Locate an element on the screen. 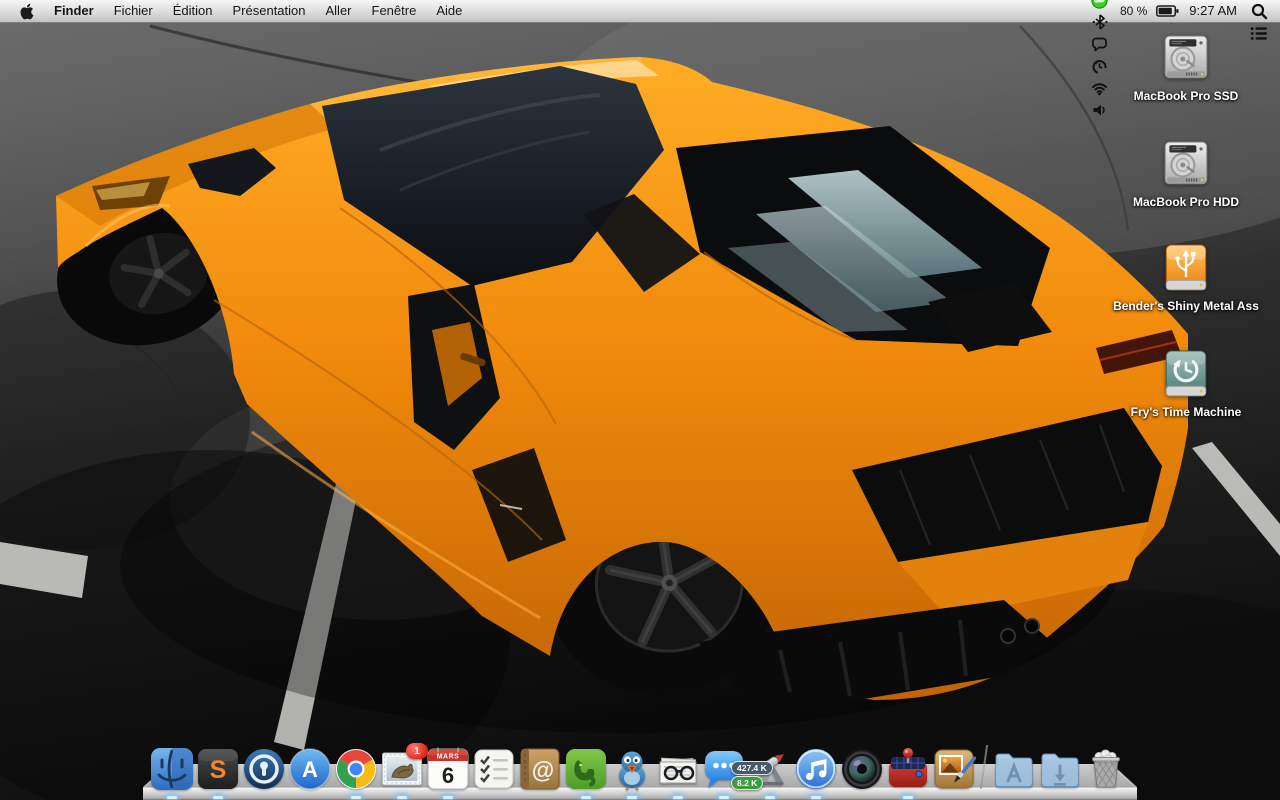  dock-mail: 1 is located at coordinates (404, 771).